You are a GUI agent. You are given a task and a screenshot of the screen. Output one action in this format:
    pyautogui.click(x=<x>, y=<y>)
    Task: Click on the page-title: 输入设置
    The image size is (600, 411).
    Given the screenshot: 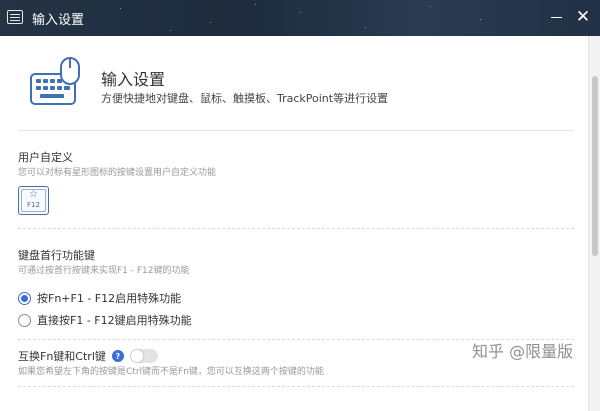 What is the action you would take?
    pyautogui.click(x=133, y=79)
    